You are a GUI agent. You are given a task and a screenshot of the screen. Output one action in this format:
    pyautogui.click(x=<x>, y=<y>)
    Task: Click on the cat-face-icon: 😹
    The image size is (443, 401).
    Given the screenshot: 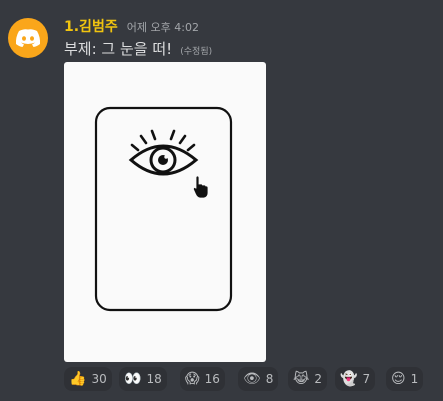 What is the action you would take?
    pyautogui.click(x=301, y=379)
    